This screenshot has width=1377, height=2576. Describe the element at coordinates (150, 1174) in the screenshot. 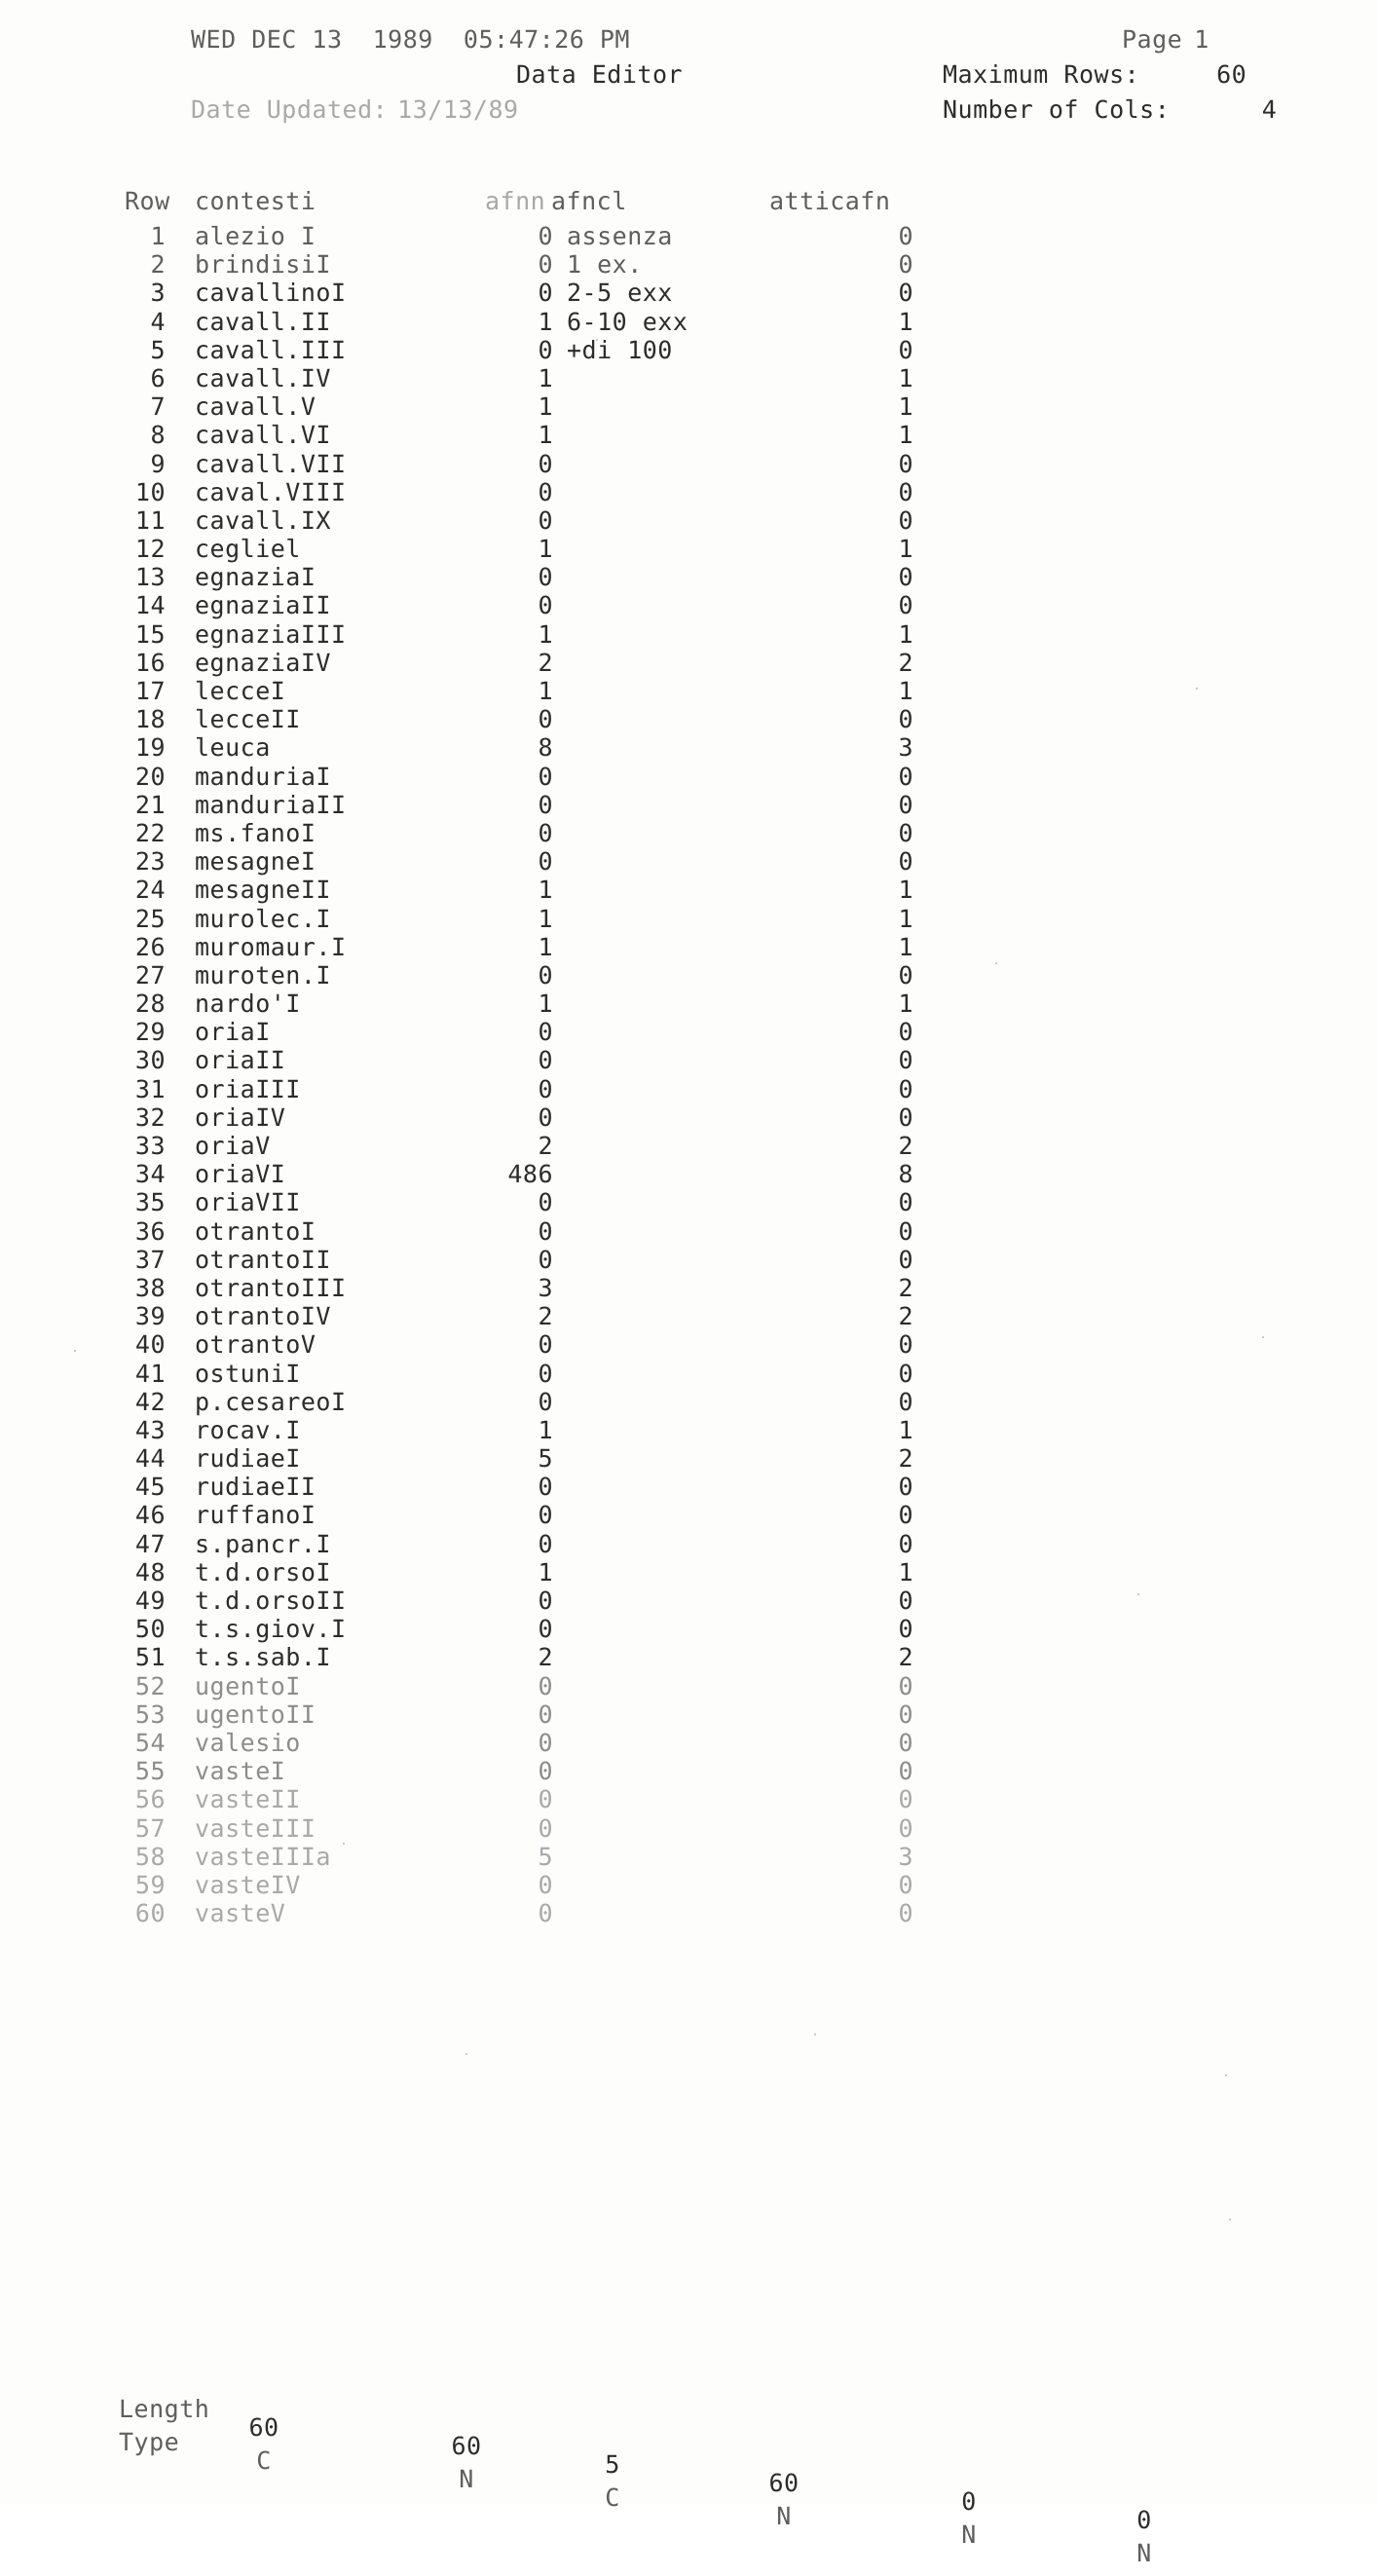

I see `cell-row-number: 34` at that location.